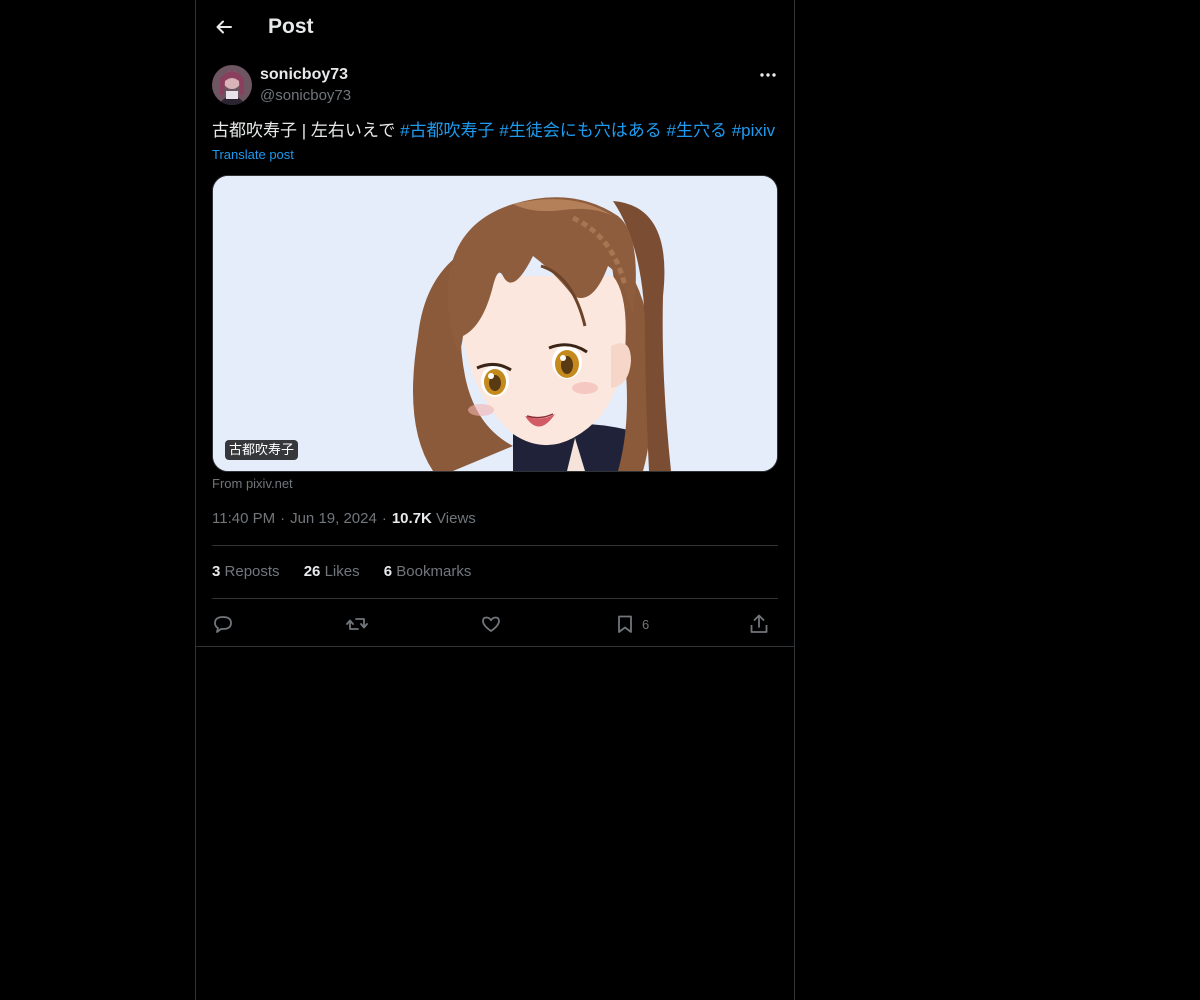 The height and width of the screenshot is (1000, 1200). I want to click on post-image: 古都吹寿子, so click(495, 323).